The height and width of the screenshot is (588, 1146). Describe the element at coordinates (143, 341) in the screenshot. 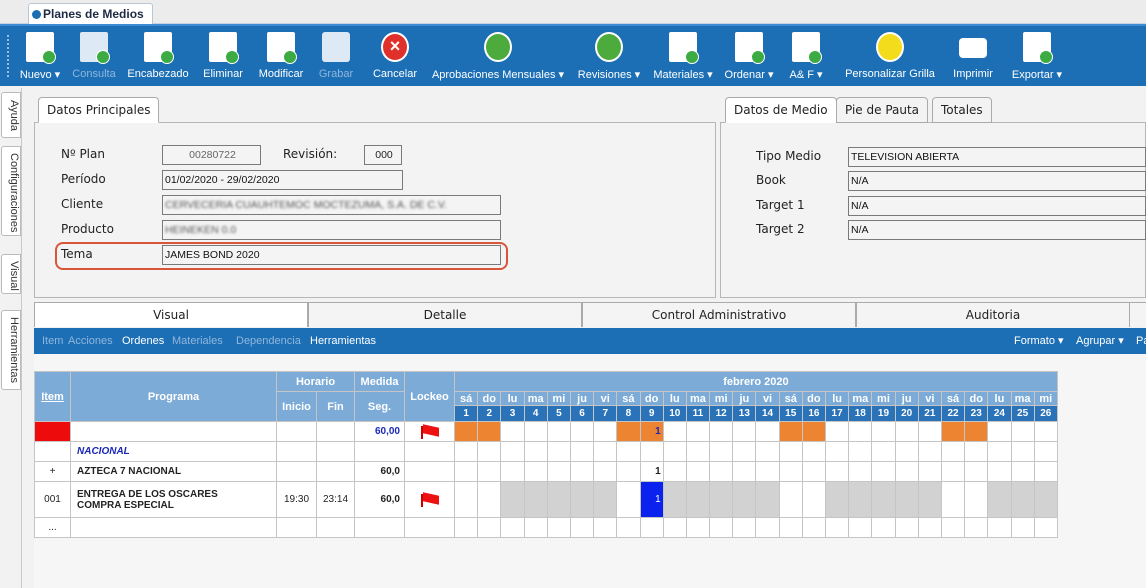

I see `menu-ordenes: Ordenes` at that location.